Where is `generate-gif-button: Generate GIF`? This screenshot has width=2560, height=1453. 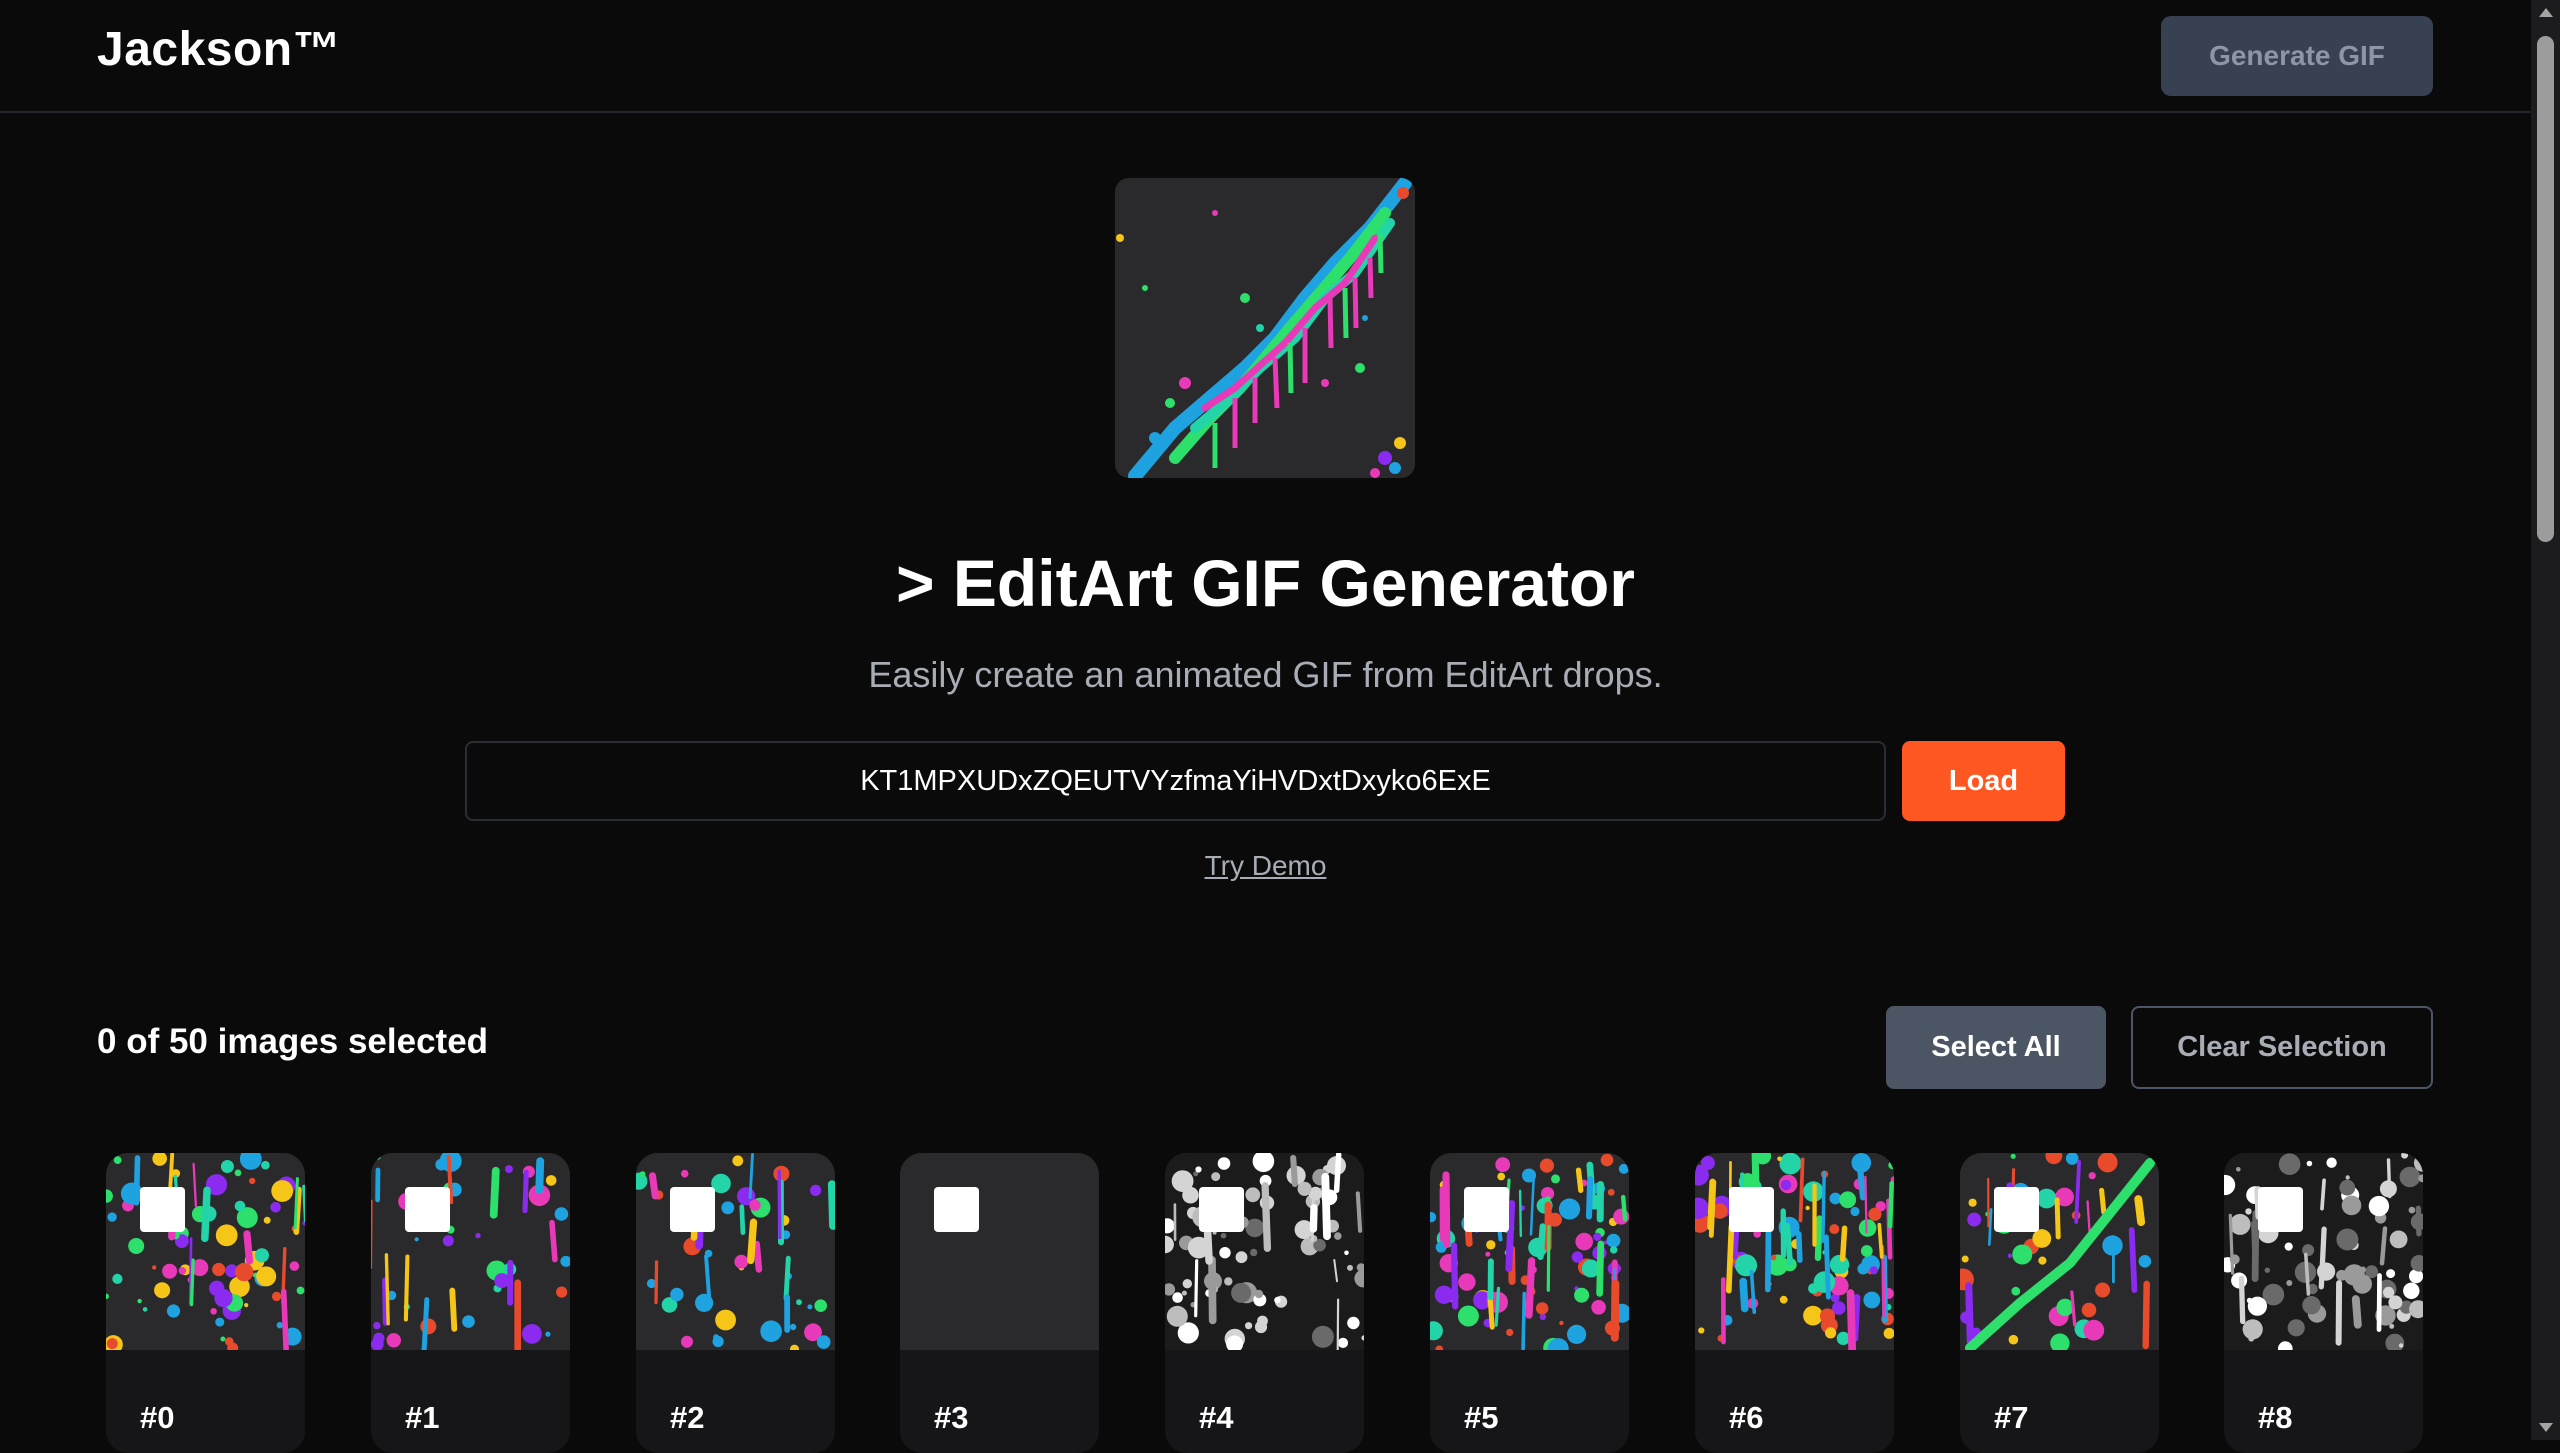
generate-gif-button: Generate GIF is located at coordinates (2297, 56).